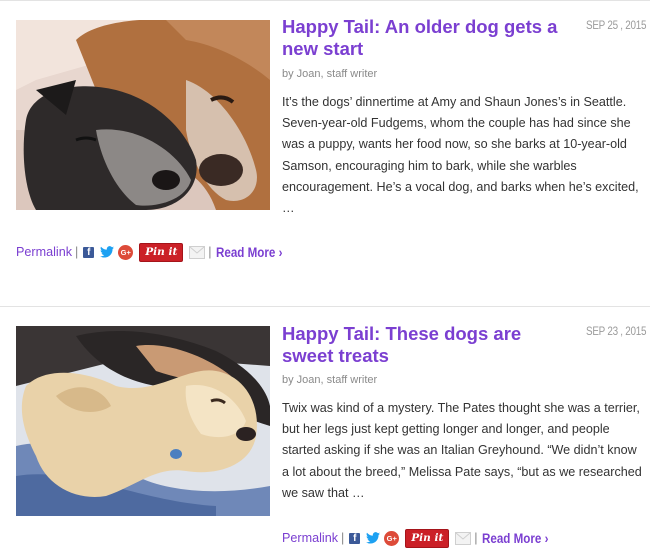  Describe the element at coordinates (161, 252) in the screenshot. I see `pinterest-pin-button: Pin it` at that location.